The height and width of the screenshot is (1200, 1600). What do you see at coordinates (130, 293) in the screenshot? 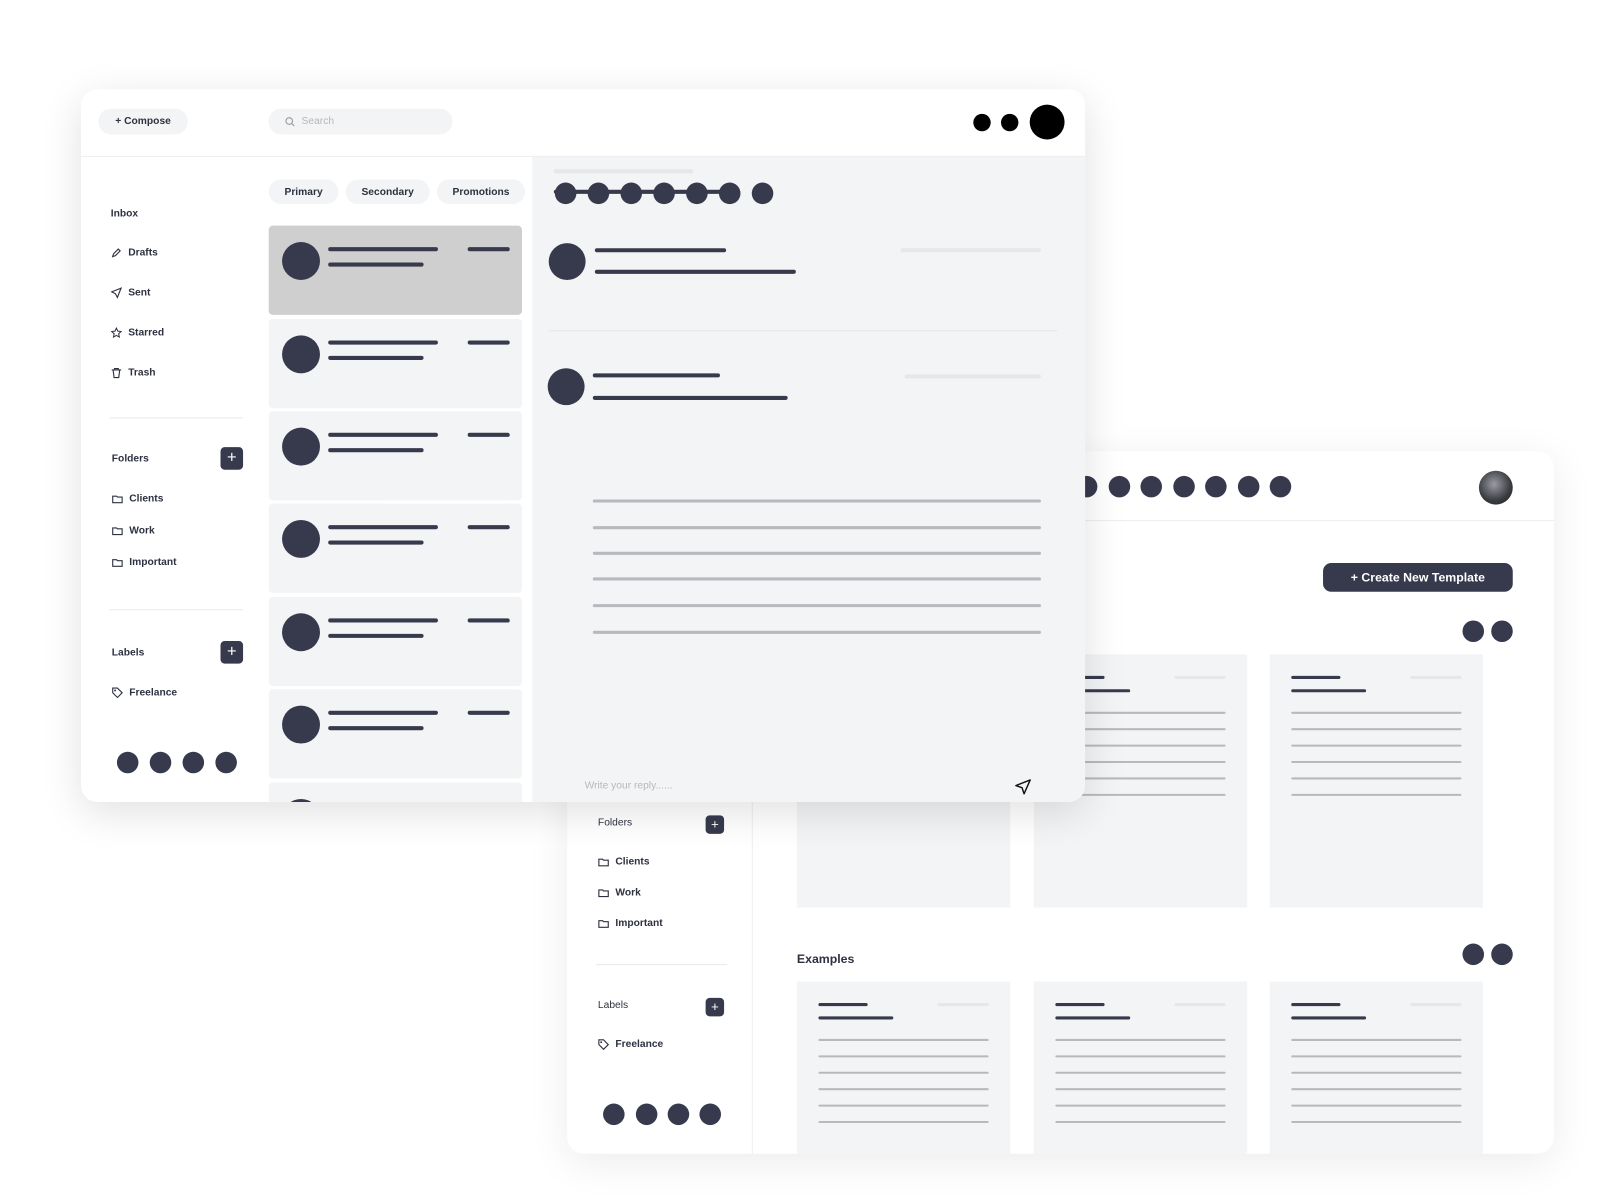
I see `sidebar-item-sent: Sent` at bounding box center [130, 293].